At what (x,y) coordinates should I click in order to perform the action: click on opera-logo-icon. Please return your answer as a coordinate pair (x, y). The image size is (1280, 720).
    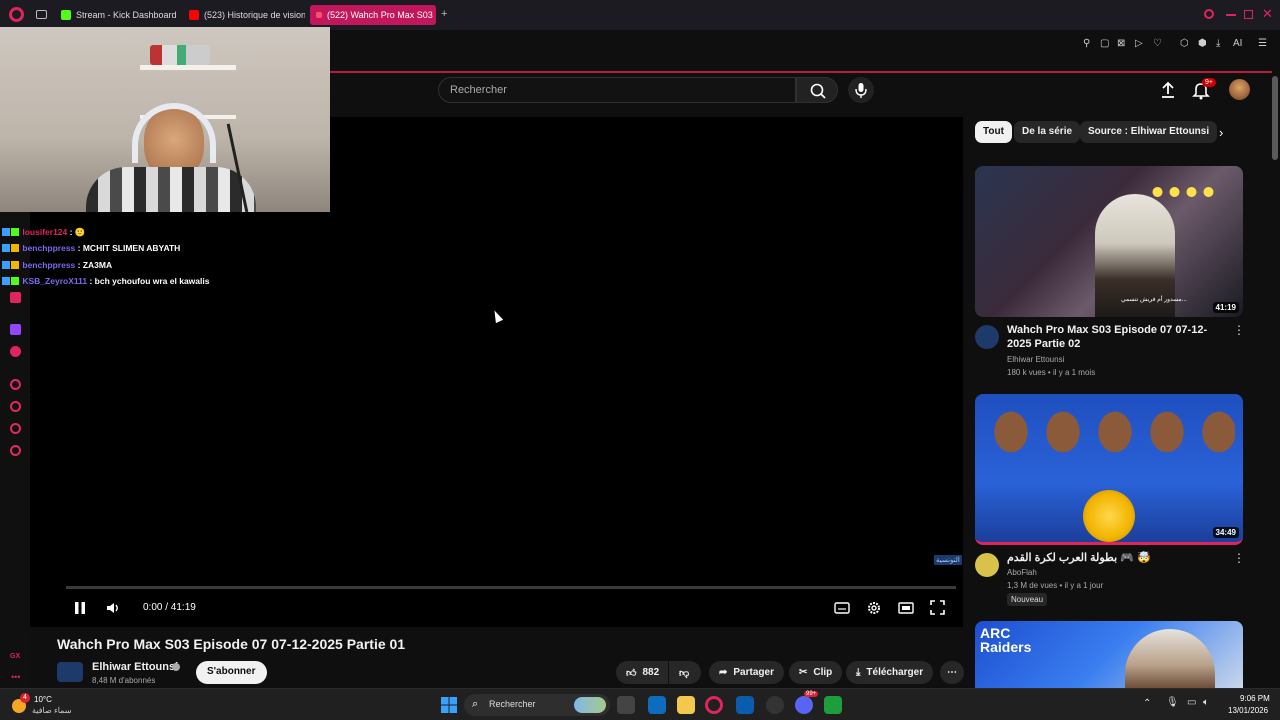
    Looking at the image, I should click on (16, 14).